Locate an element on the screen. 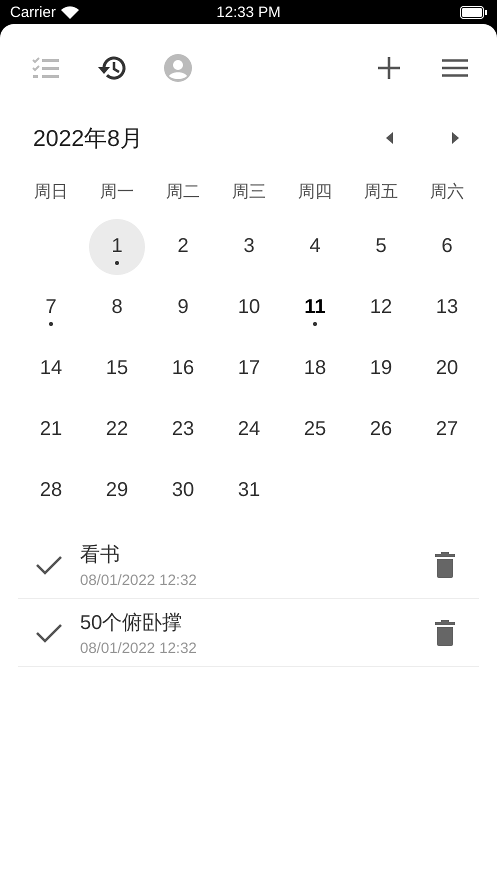 The height and width of the screenshot is (883, 497). calendar-day: 16 is located at coordinates (183, 368).